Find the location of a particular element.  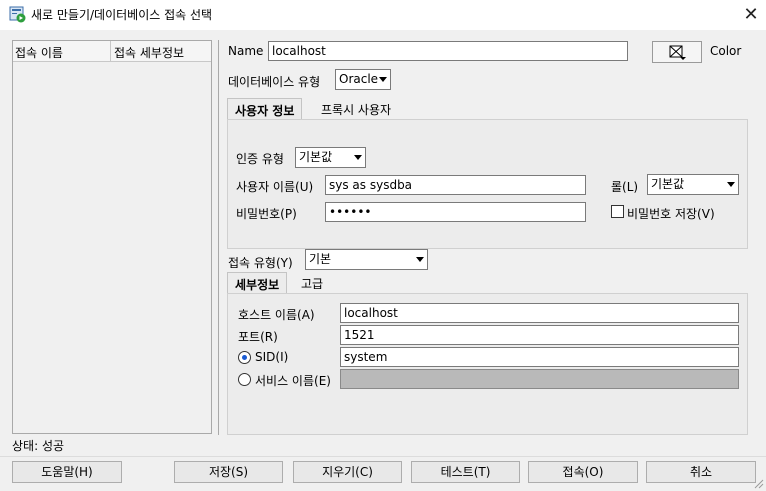

database-type-label: 데이터베이스 유형 is located at coordinates (274, 82).